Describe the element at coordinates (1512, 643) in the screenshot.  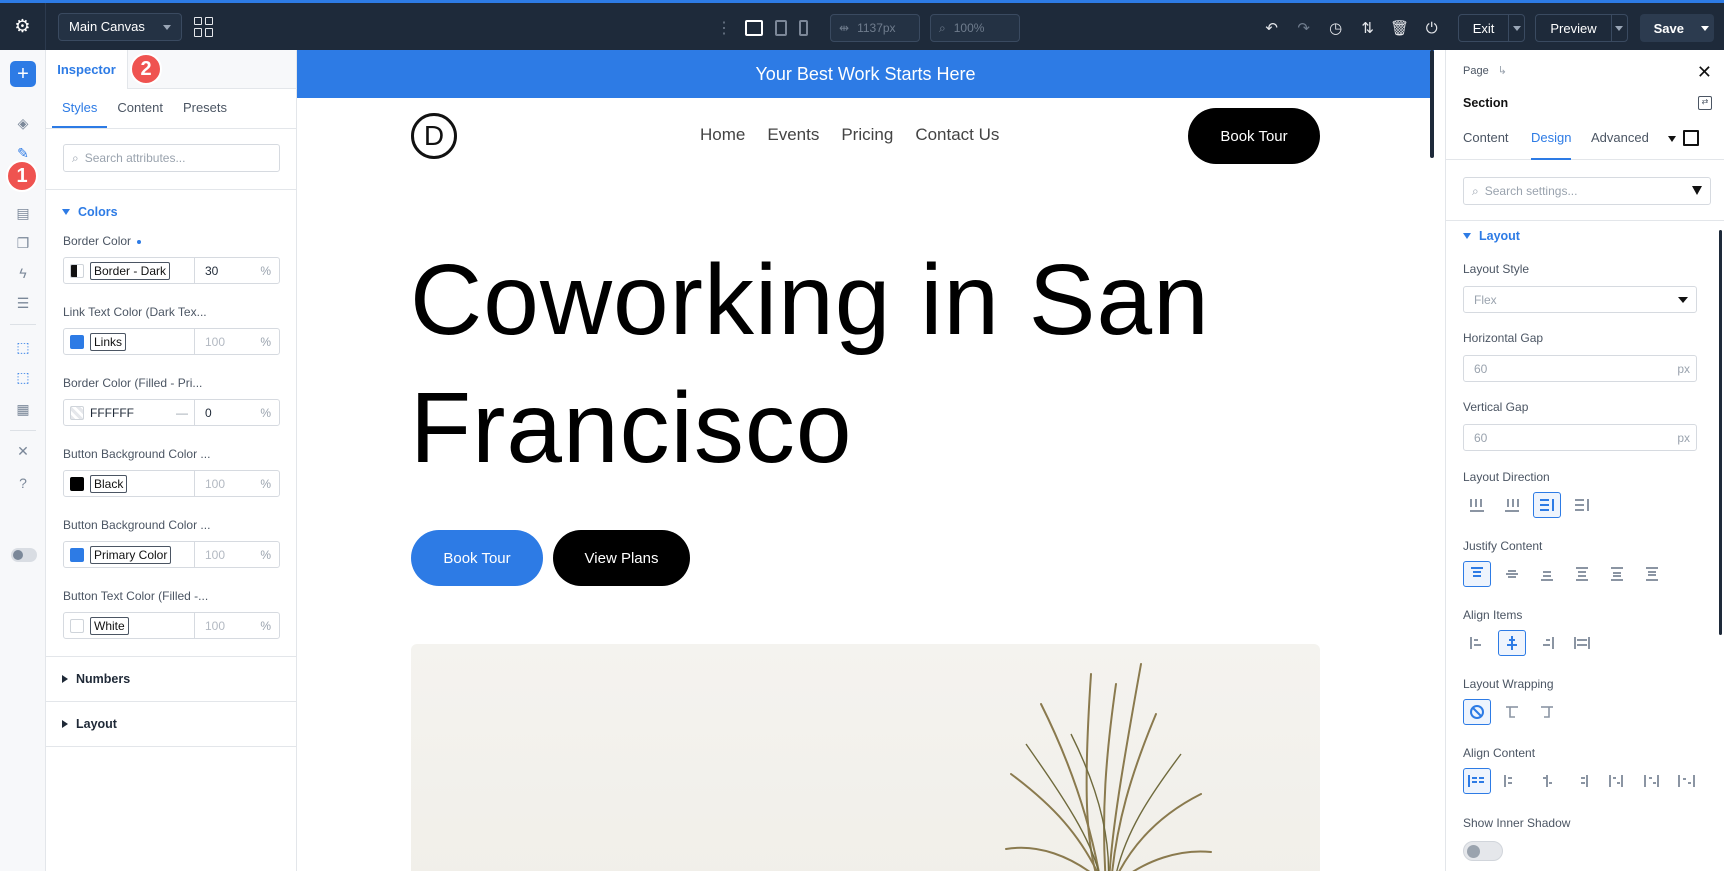
I see `align-center-icon` at that location.